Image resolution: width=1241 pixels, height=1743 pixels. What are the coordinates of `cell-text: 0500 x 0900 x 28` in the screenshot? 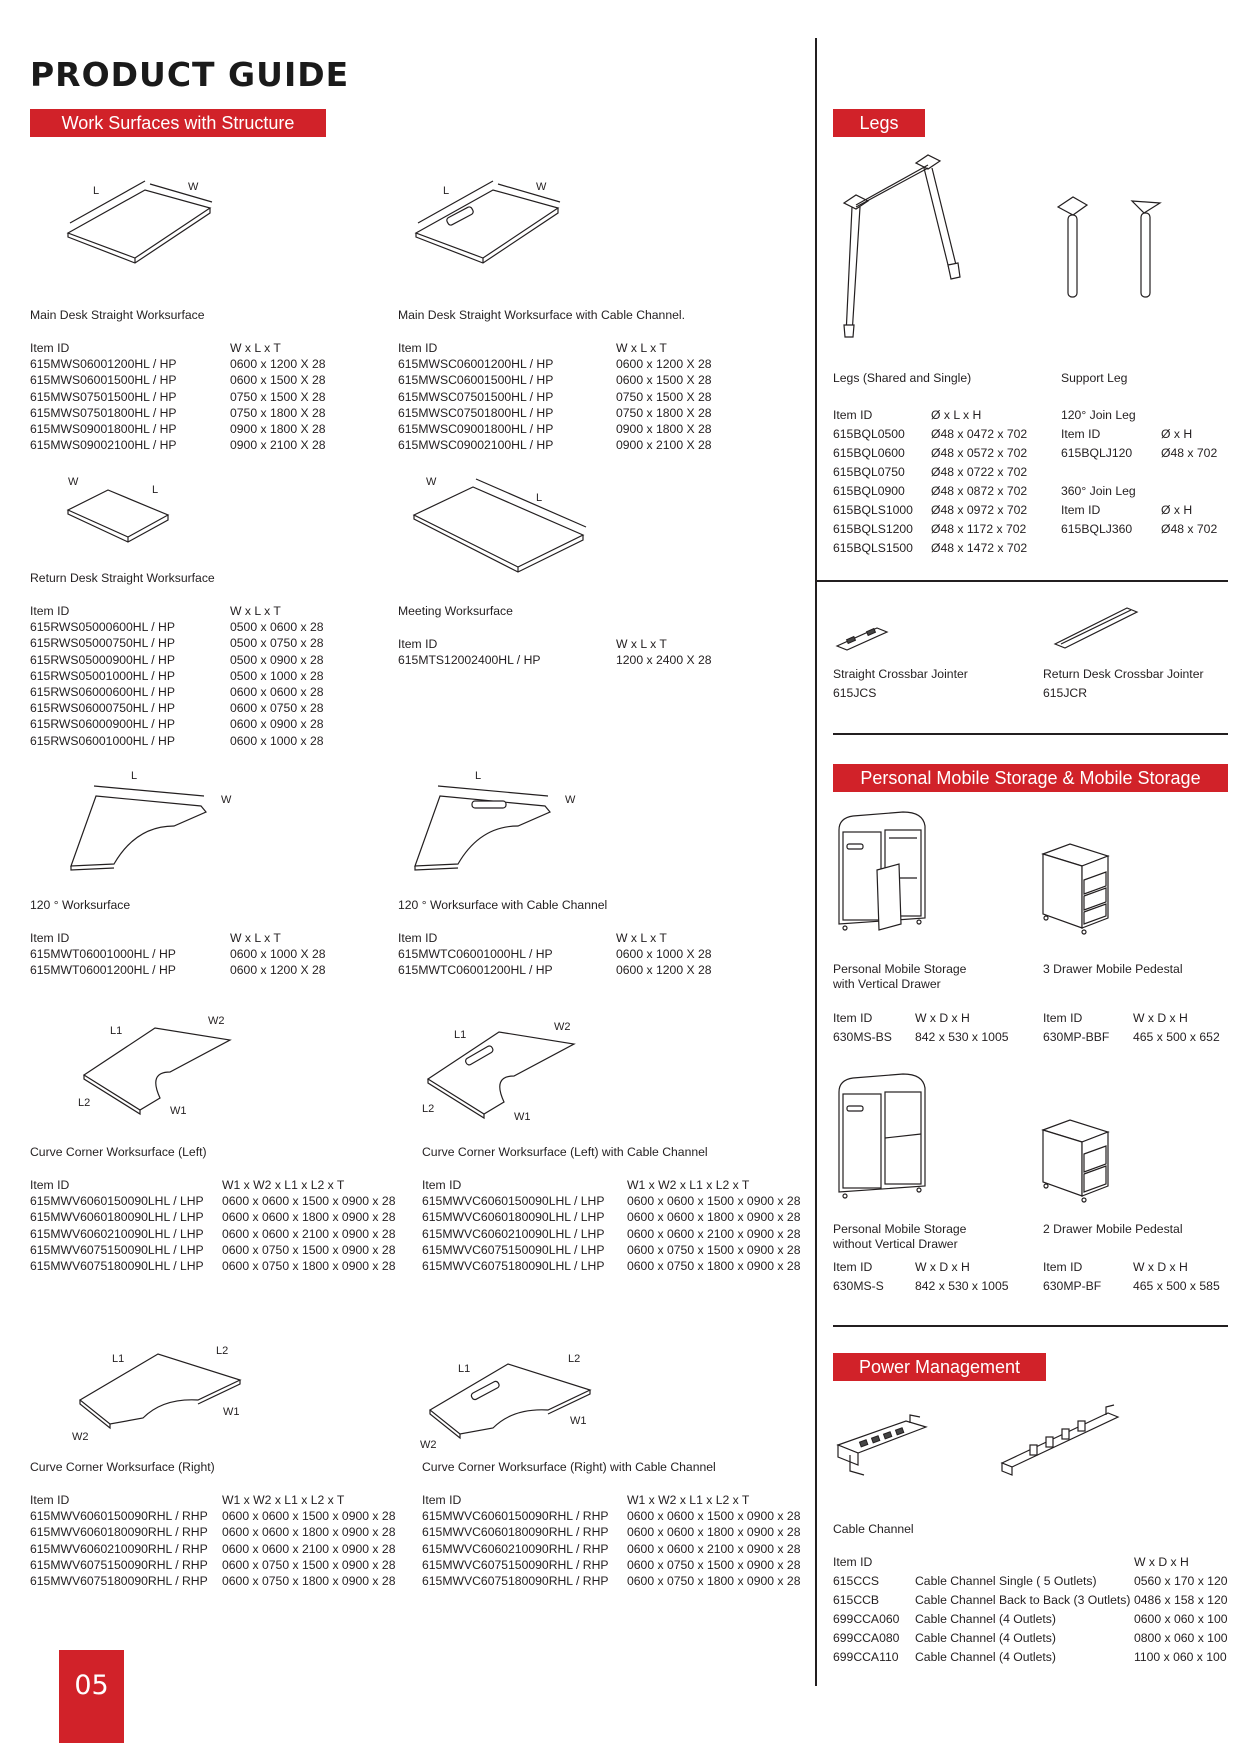 It's located at (277, 659).